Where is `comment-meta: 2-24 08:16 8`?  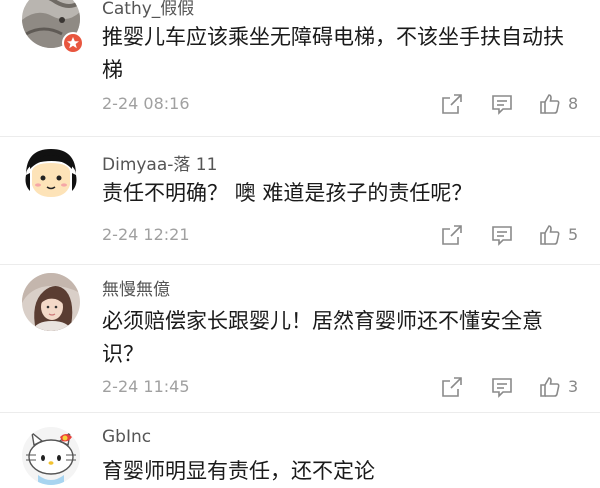
comment-meta: 2-24 08:16 8 is located at coordinates (342, 105).